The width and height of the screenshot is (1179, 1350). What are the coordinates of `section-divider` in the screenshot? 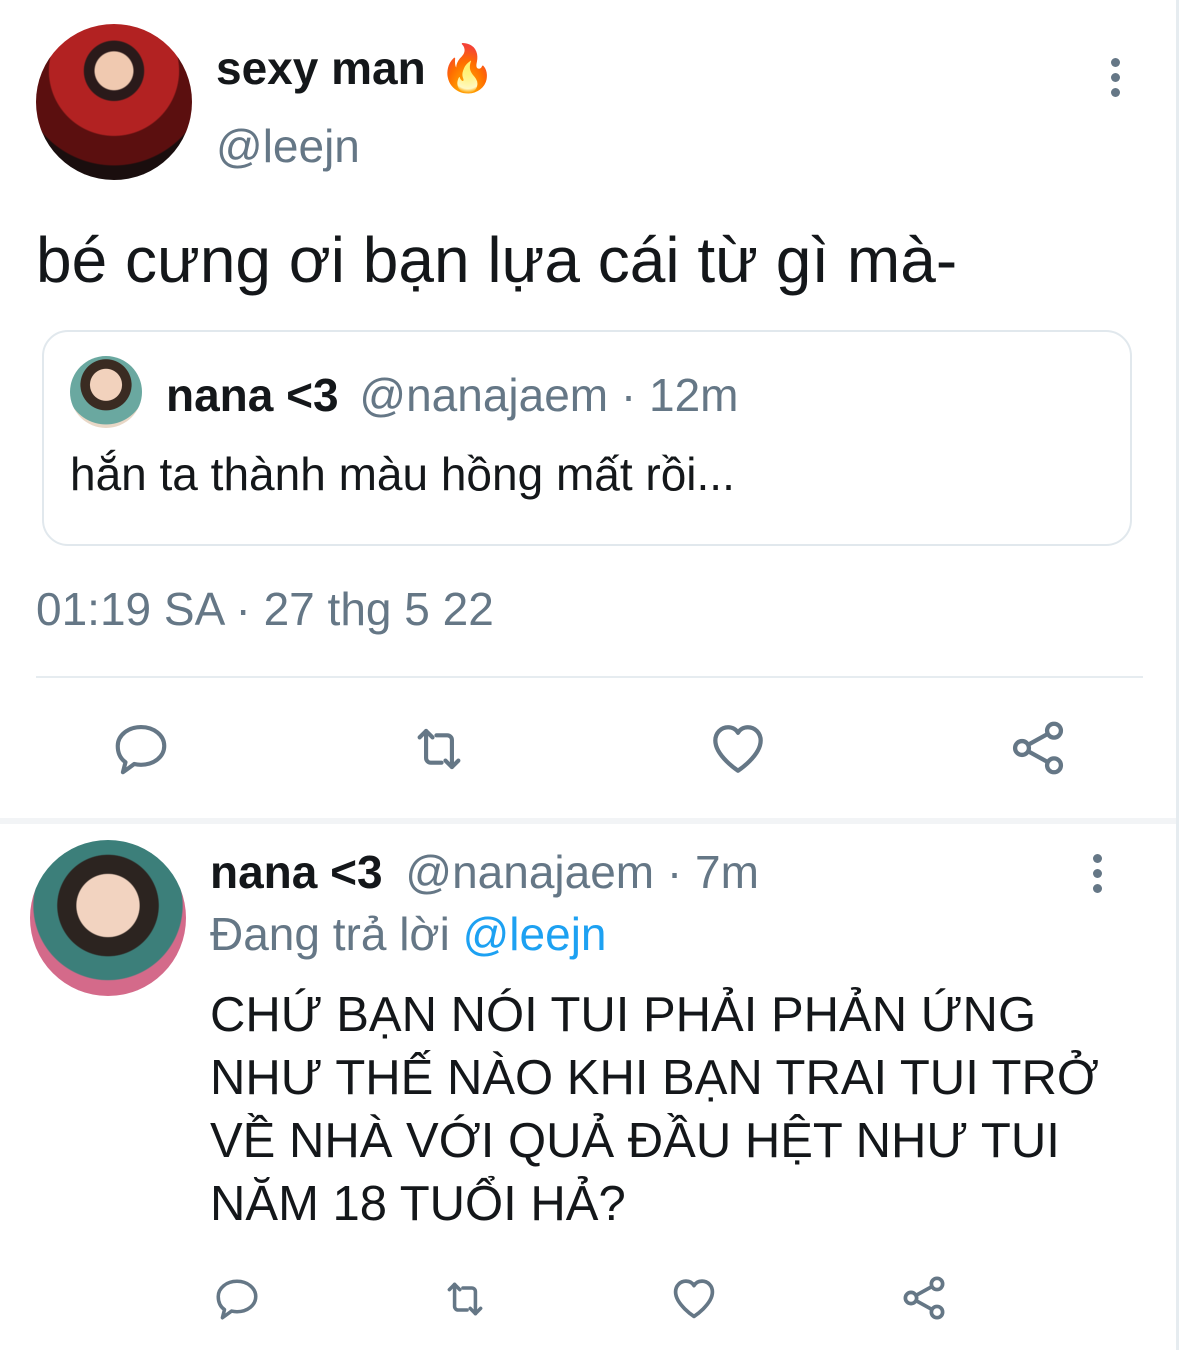 It's located at (589, 821).